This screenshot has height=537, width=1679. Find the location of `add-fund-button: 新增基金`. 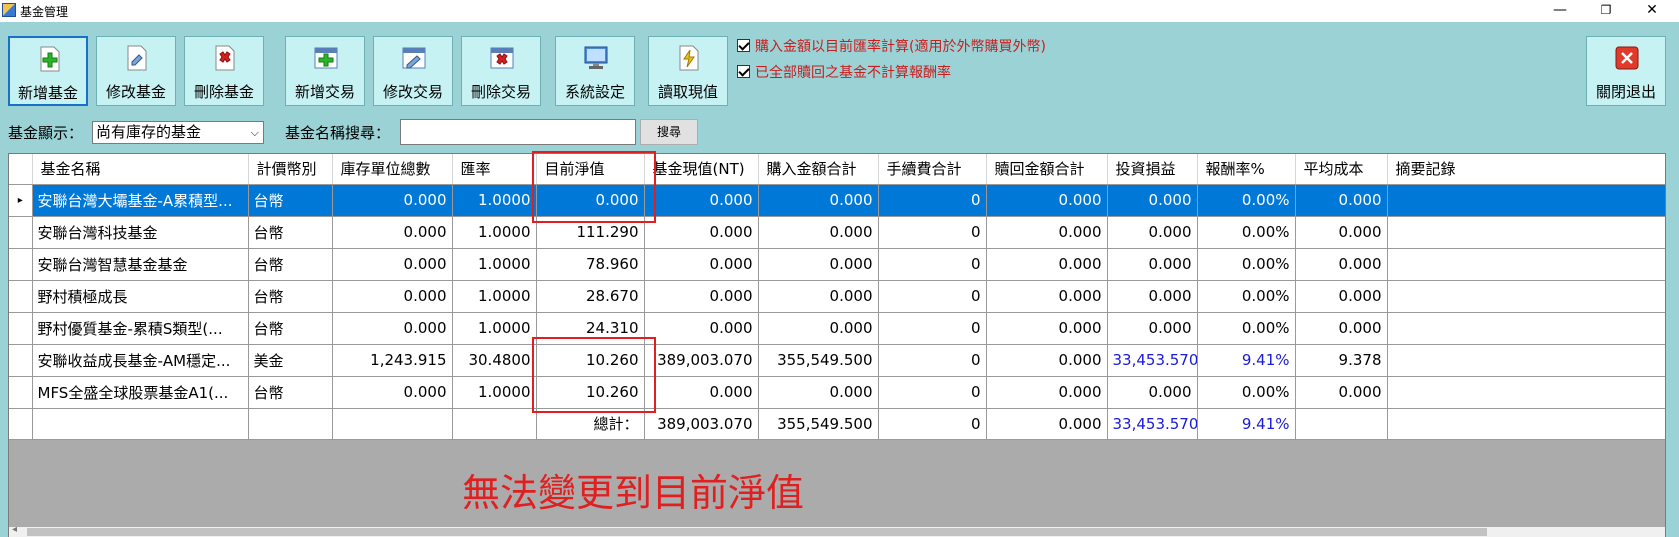

add-fund-button: 新增基金 is located at coordinates (48, 71).